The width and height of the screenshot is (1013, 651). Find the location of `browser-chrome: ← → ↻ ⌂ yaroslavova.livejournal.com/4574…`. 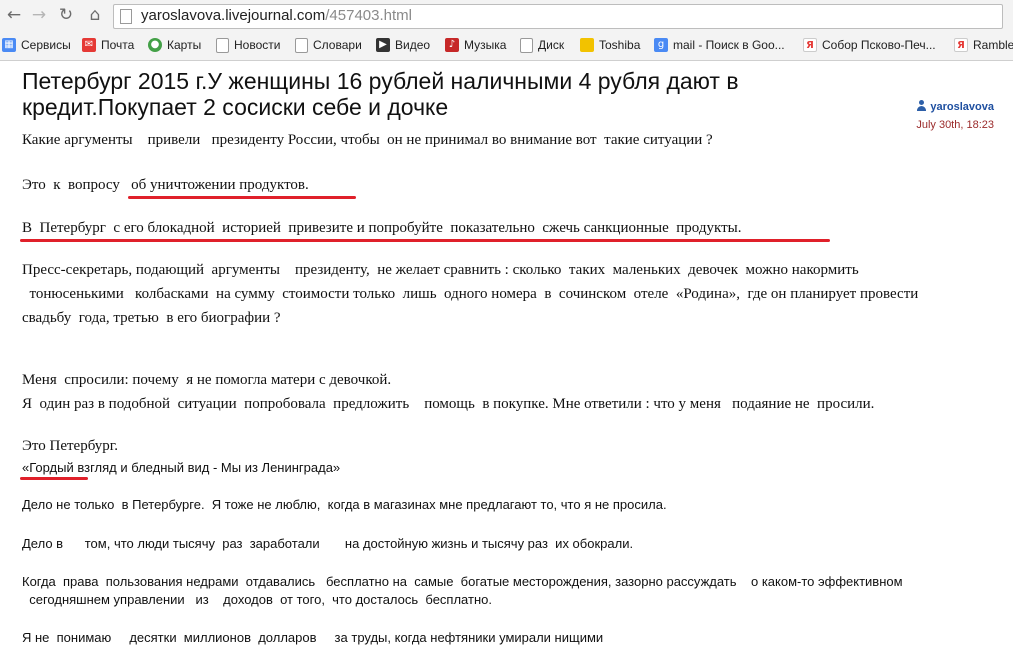

browser-chrome: ← → ↻ ⌂ yaroslavova.livejournal.com/4574… is located at coordinates (506, 30).